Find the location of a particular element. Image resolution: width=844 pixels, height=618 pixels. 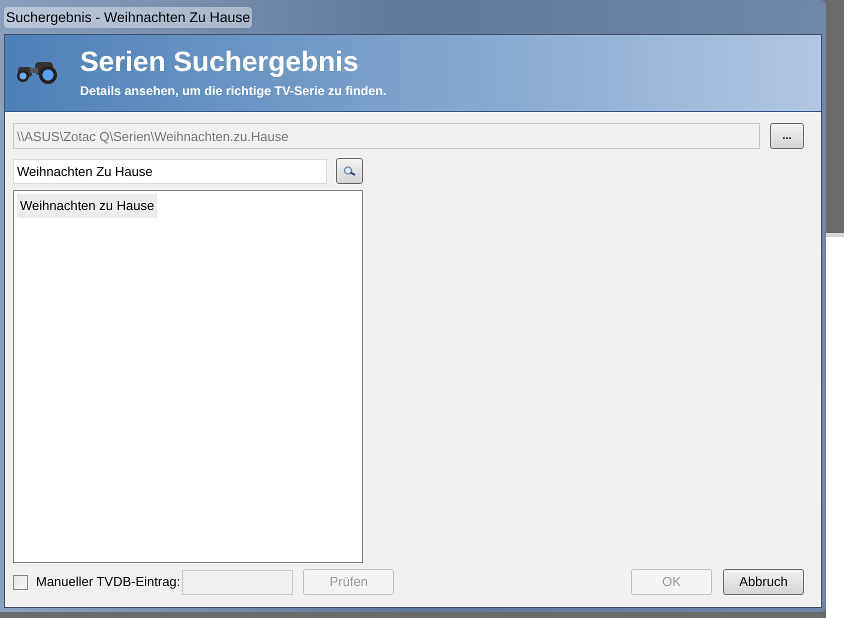

search-button is located at coordinates (349, 171).